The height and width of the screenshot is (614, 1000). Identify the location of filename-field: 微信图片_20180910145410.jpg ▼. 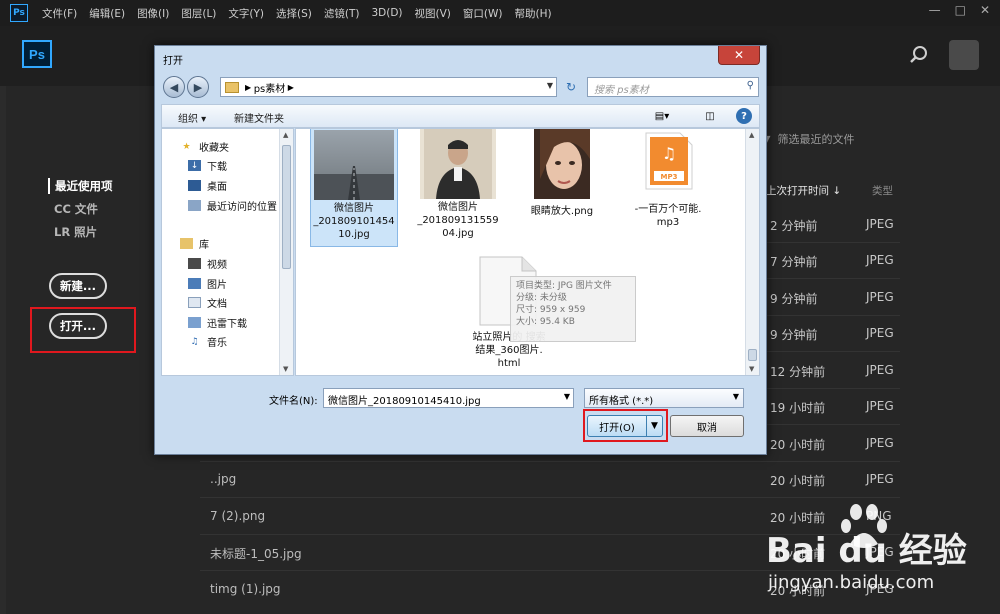
(448, 398).